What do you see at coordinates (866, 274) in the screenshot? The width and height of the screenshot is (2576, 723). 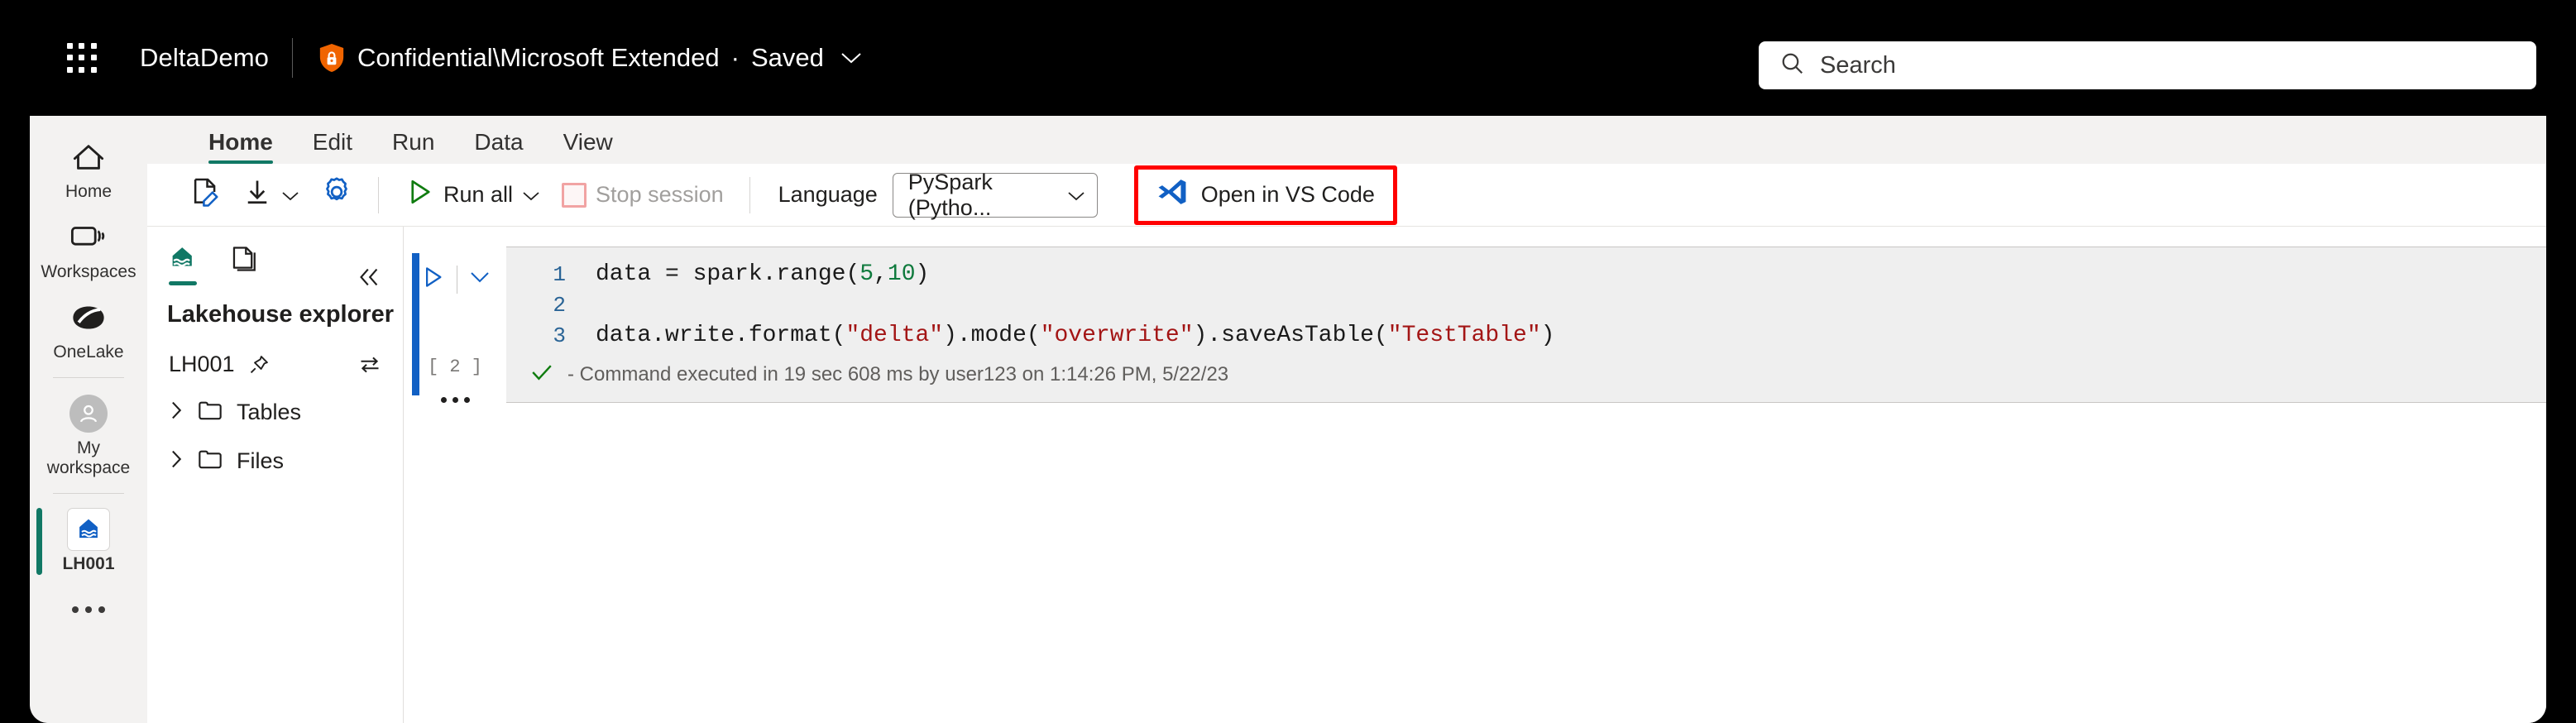 I see `code-token: 5` at bounding box center [866, 274].